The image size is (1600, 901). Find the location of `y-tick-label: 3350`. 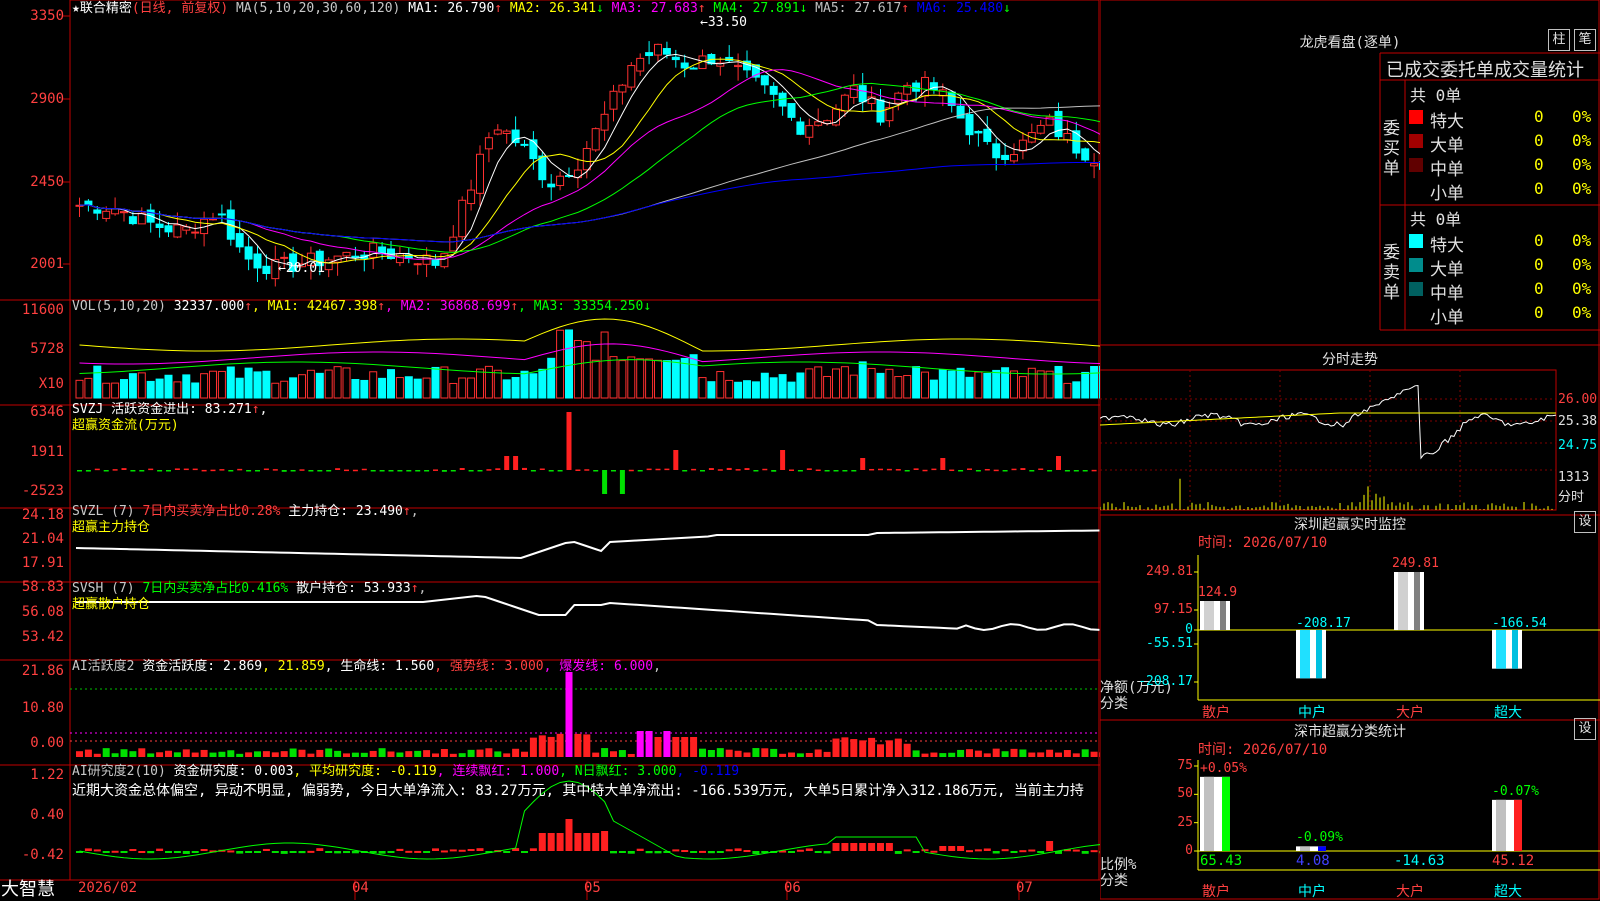

y-tick-label: 3350 is located at coordinates (47, 16).